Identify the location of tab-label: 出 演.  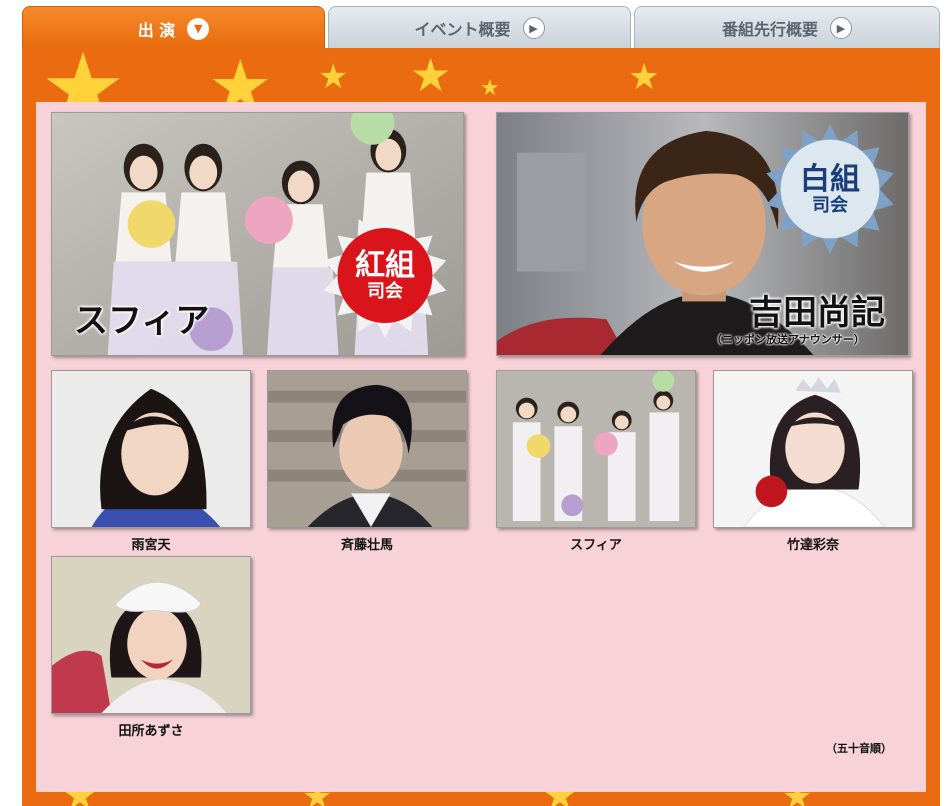
(156, 30).